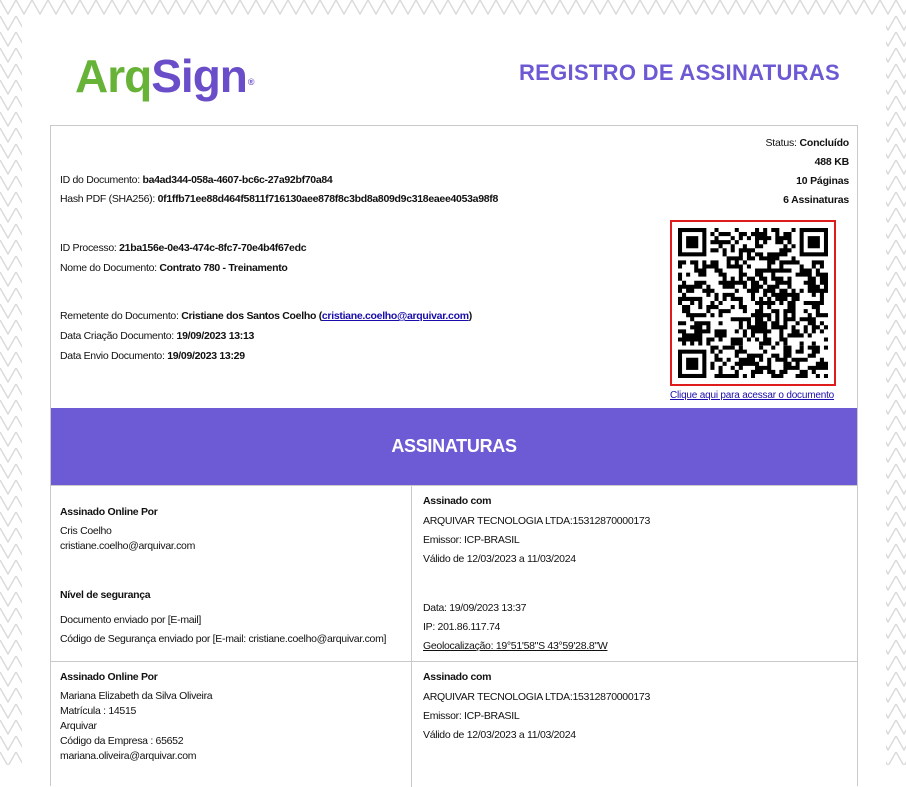  What do you see at coordinates (86, 531) in the screenshot?
I see `signer-name: Cris Coelho` at bounding box center [86, 531].